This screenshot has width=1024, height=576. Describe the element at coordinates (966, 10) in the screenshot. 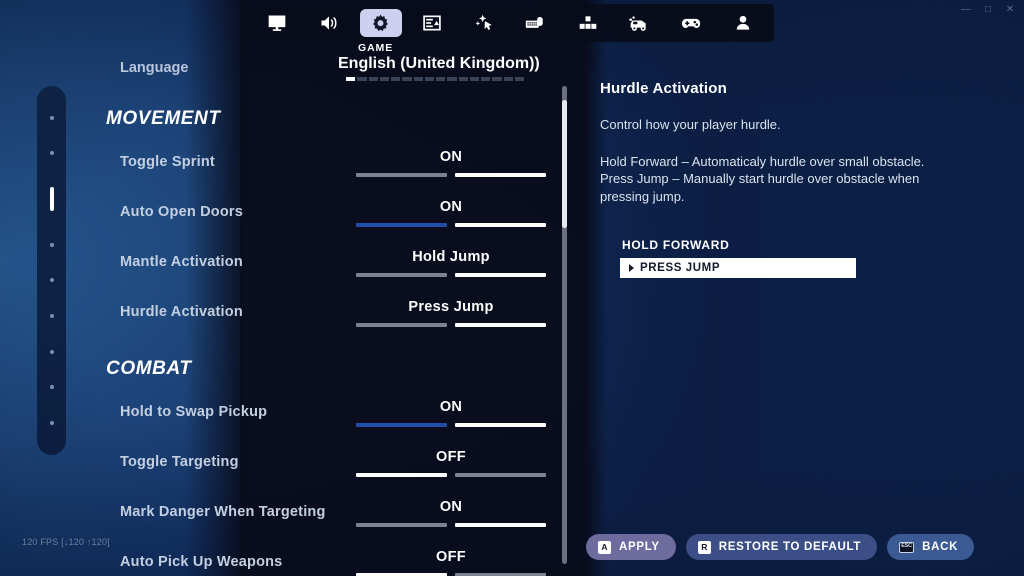

I see `minimize-icon: —` at that location.